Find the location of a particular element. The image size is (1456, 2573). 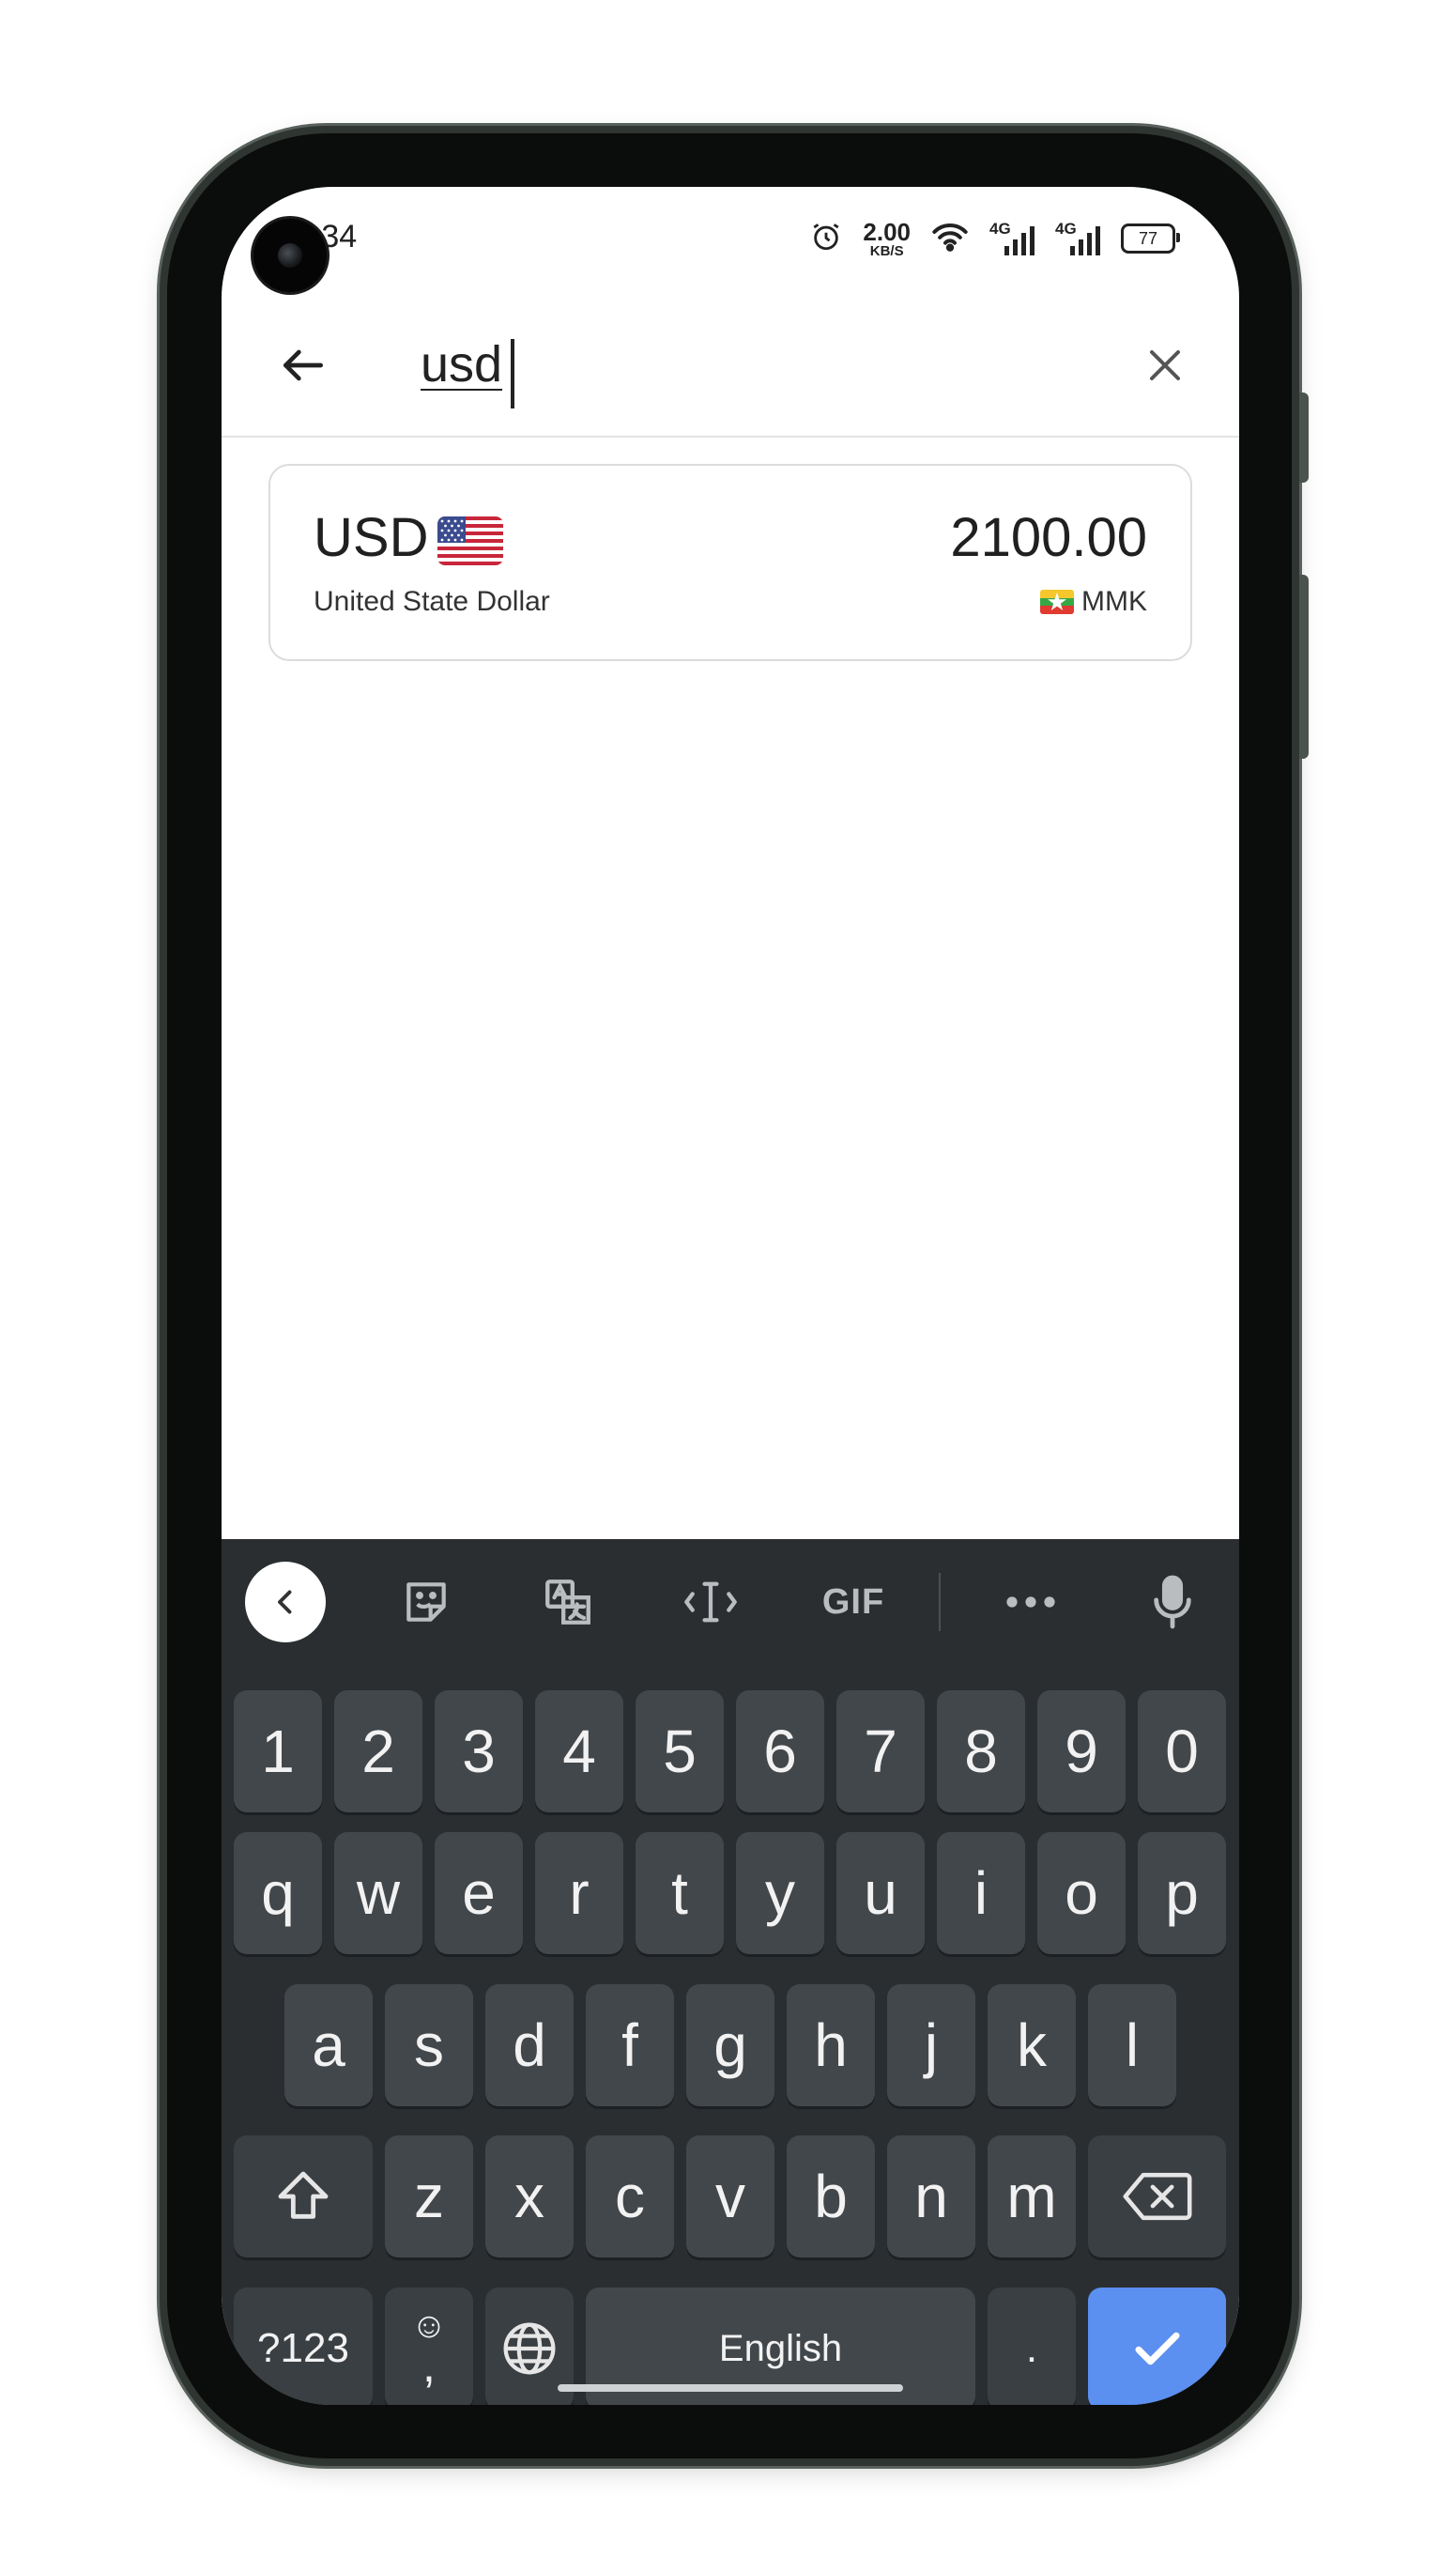

voice-input-button is located at coordinates (1172, 1602).